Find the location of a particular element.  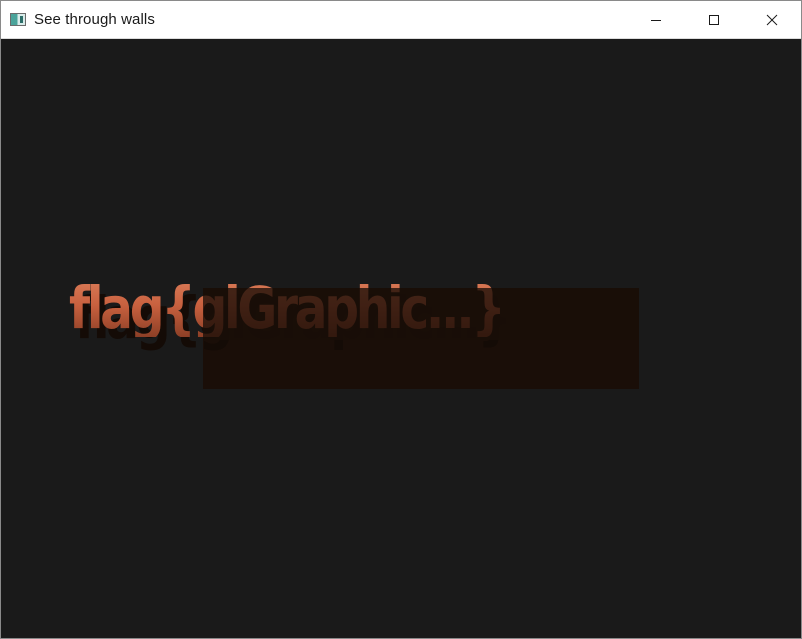

maximize-icon is located at coordinates (714, 19).